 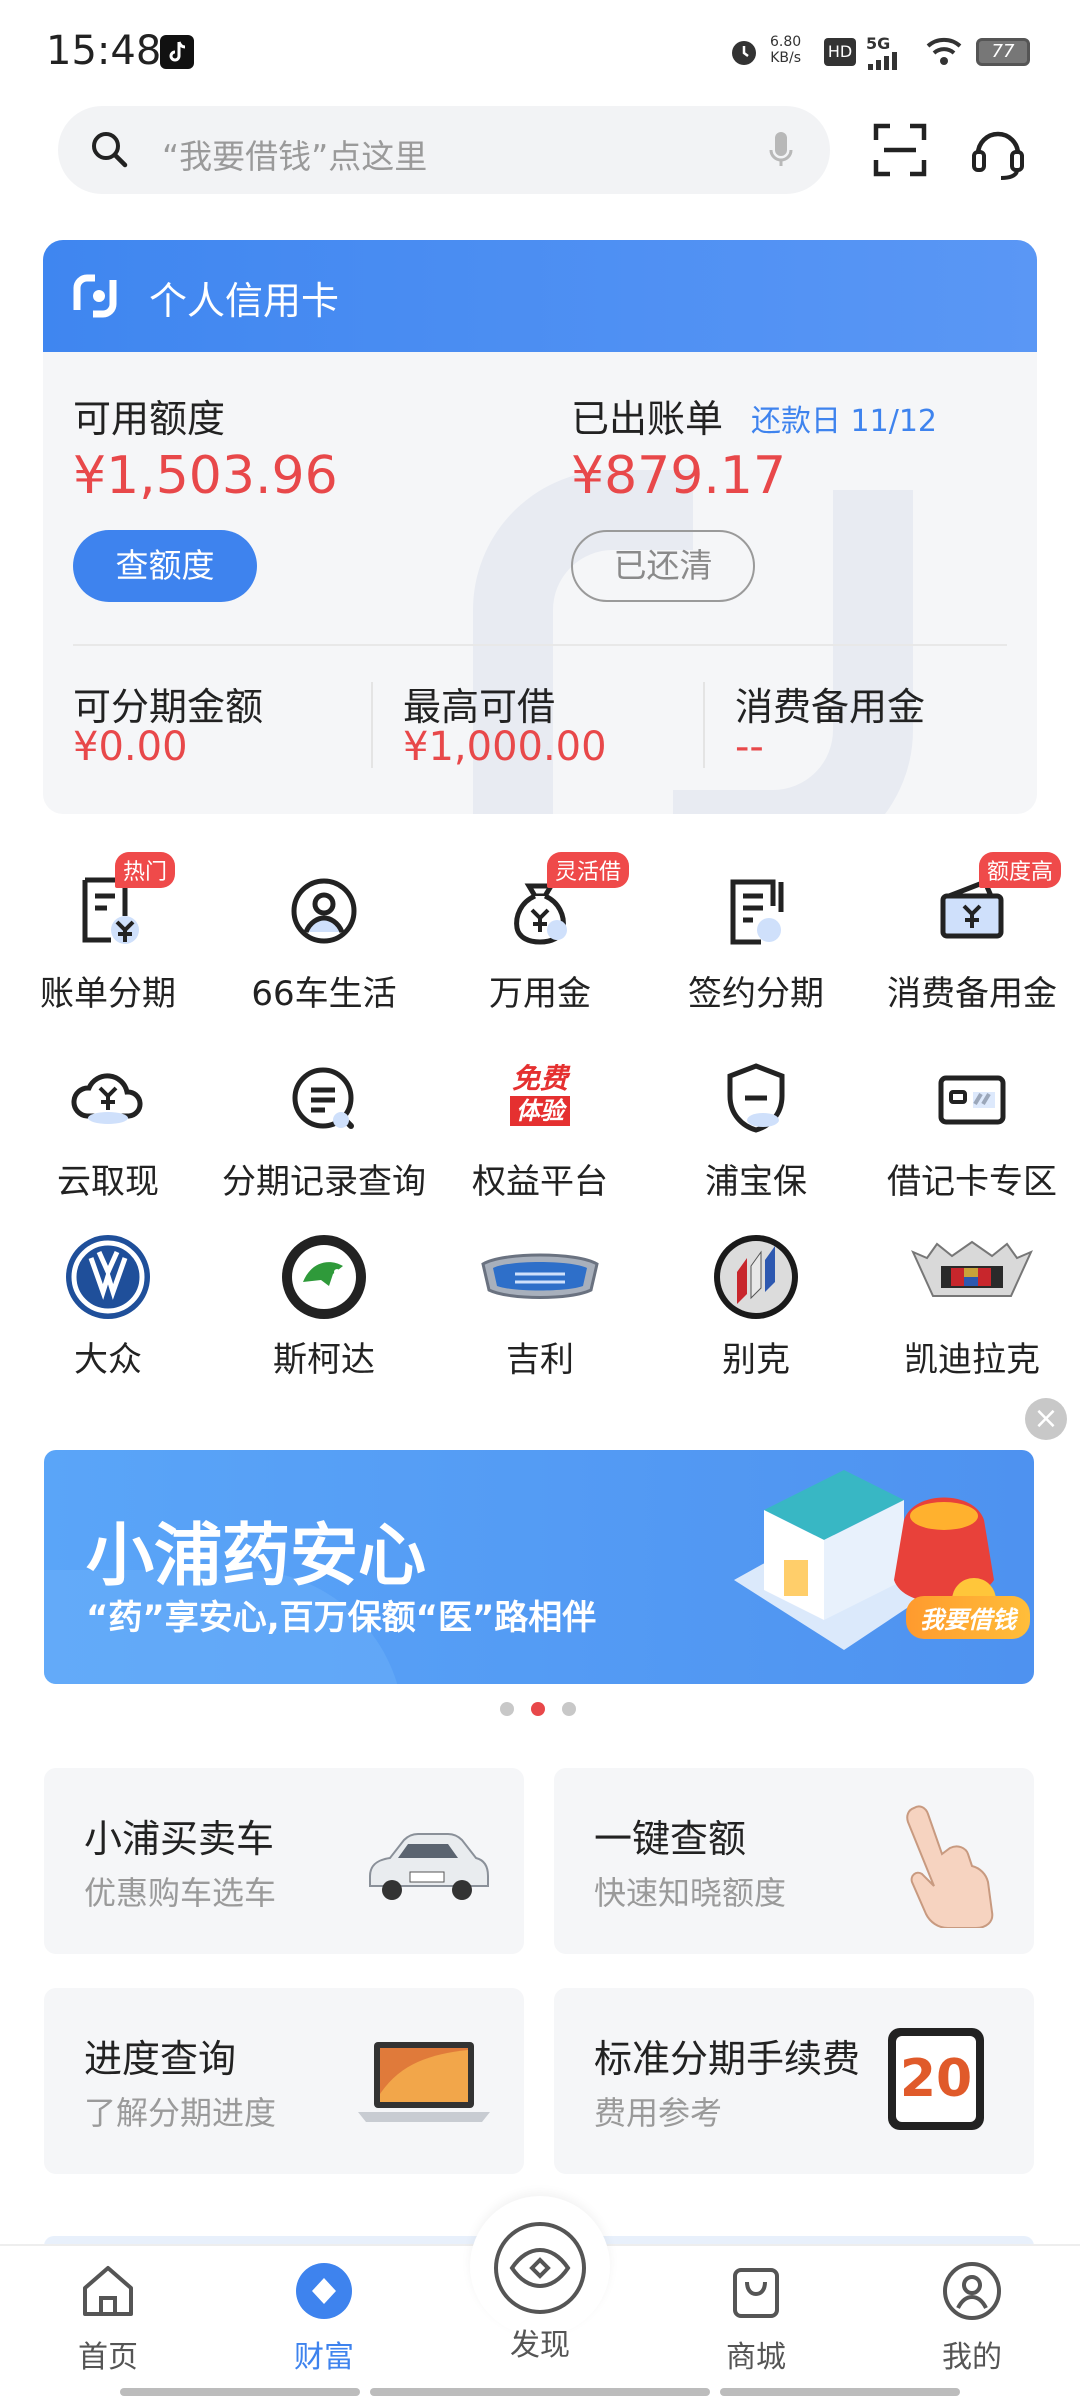 What do you see at coordinates (324, 911) in the screenshot?
I see `car-life-icon` at bounding box center [324, 911].